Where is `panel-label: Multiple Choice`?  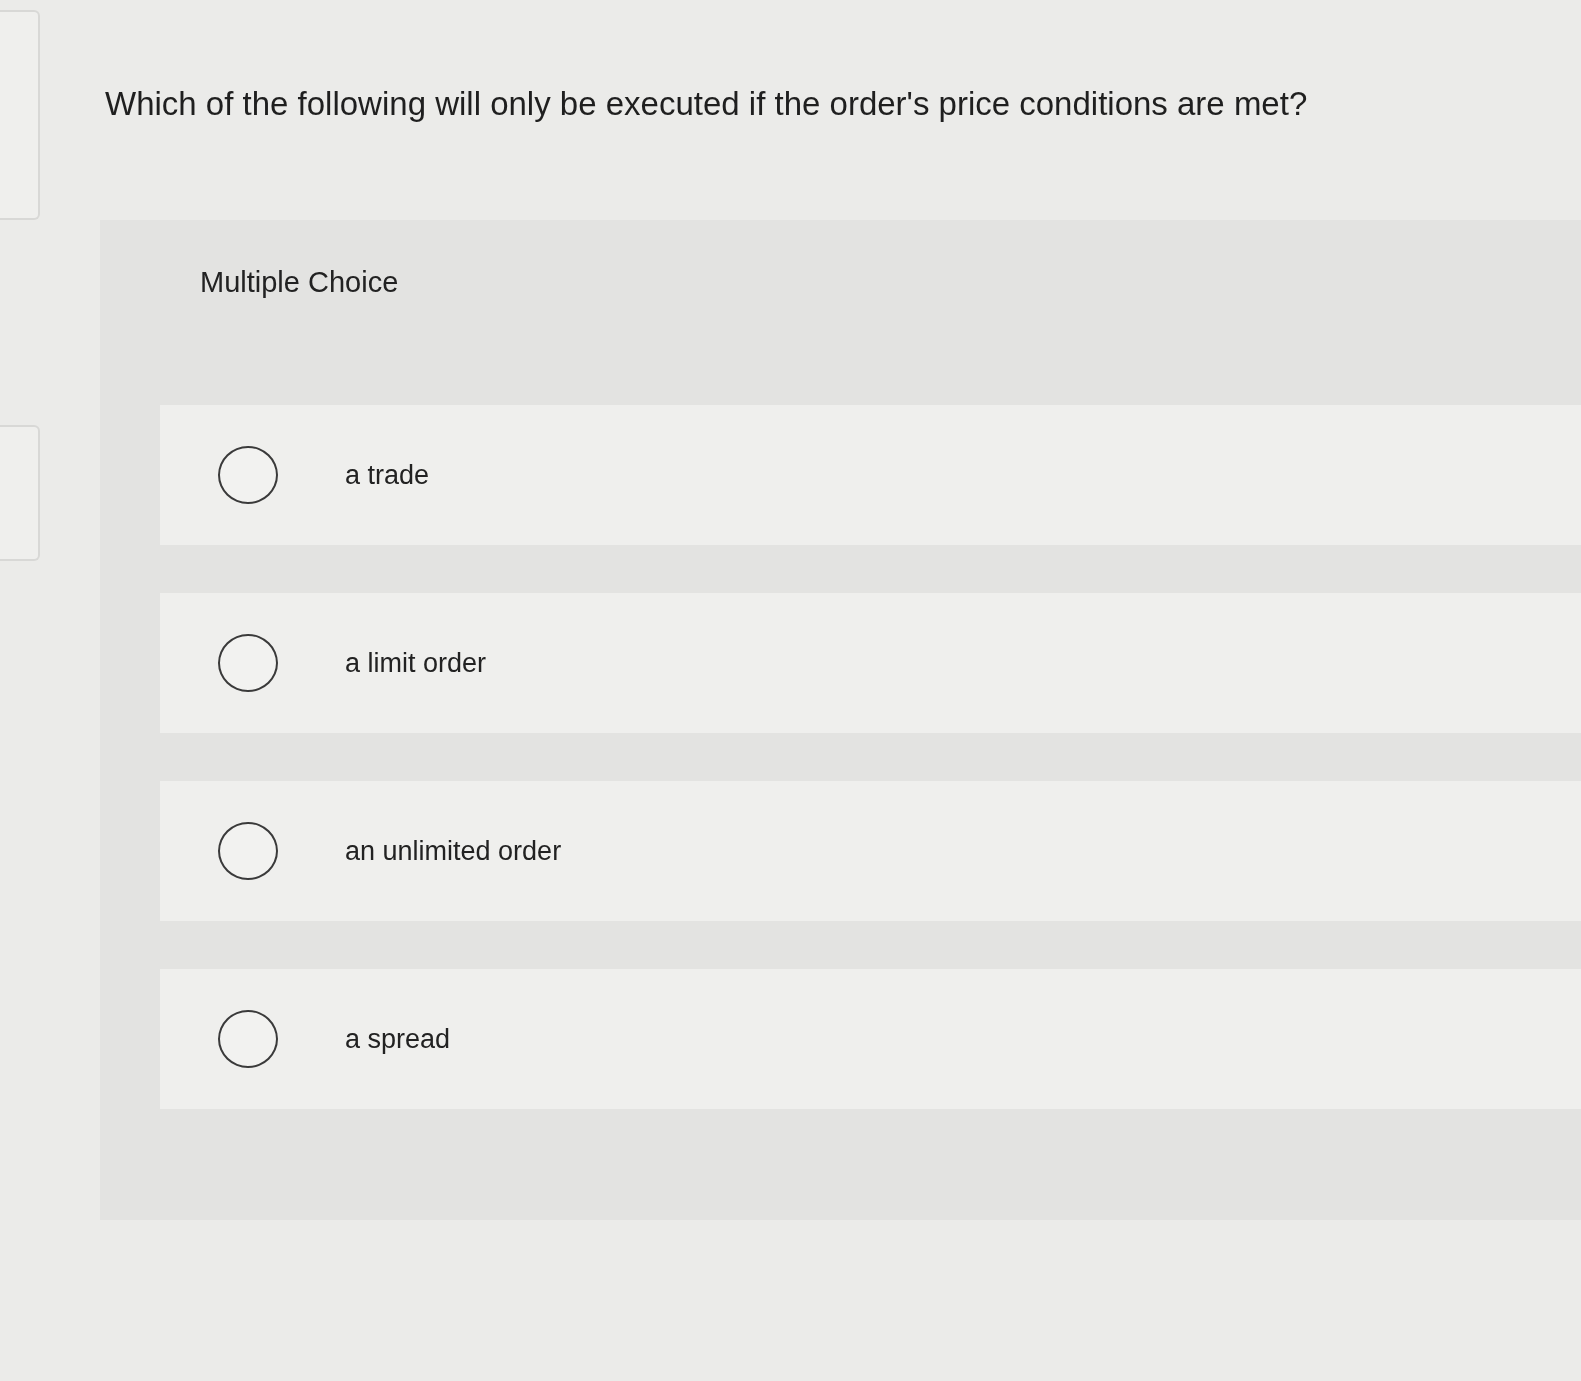 panel-label: Multiple Choice is located at coordinates (299, 282).